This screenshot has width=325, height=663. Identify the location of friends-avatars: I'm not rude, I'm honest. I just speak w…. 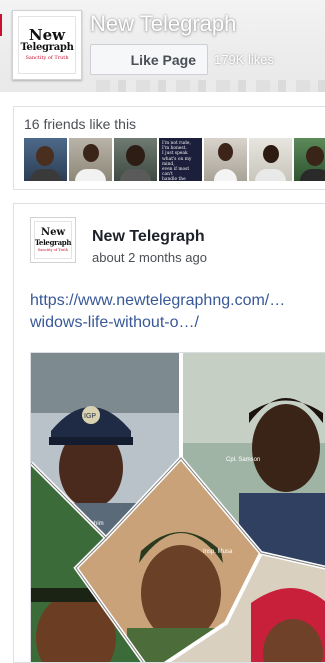
(174, 159).